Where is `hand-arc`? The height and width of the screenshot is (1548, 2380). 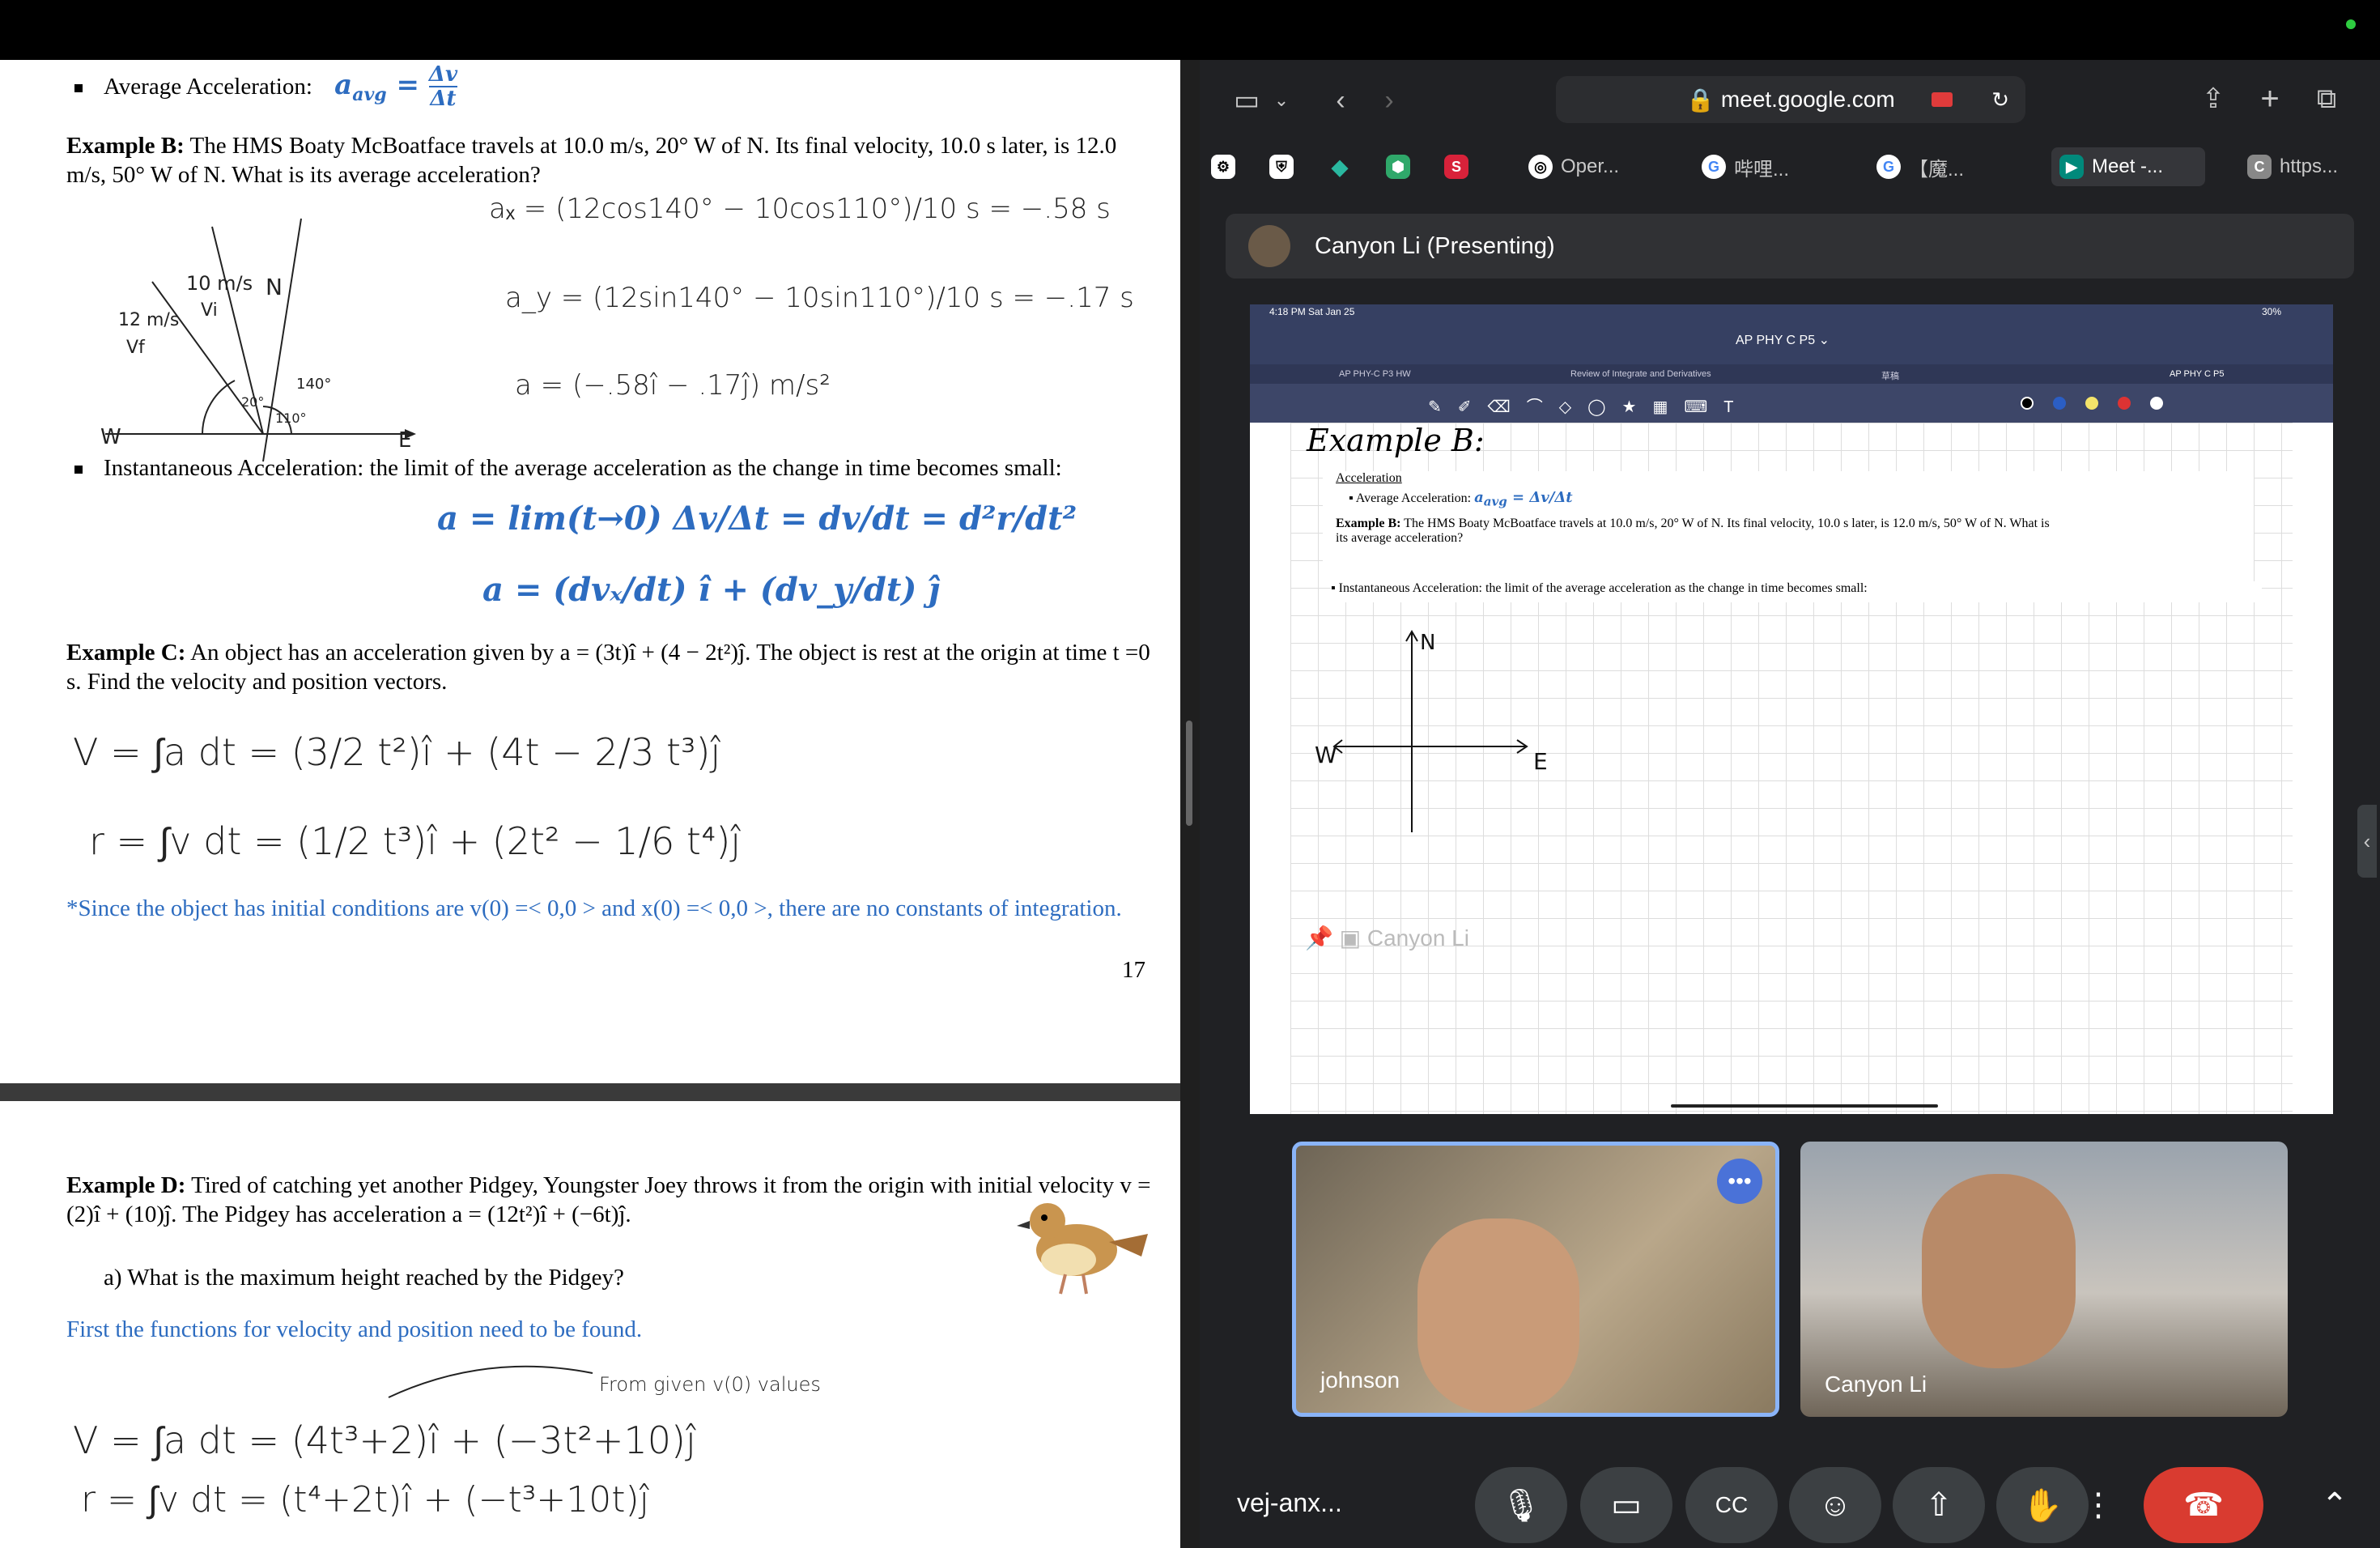 hand-arc is located at coordinates (491, 1382).